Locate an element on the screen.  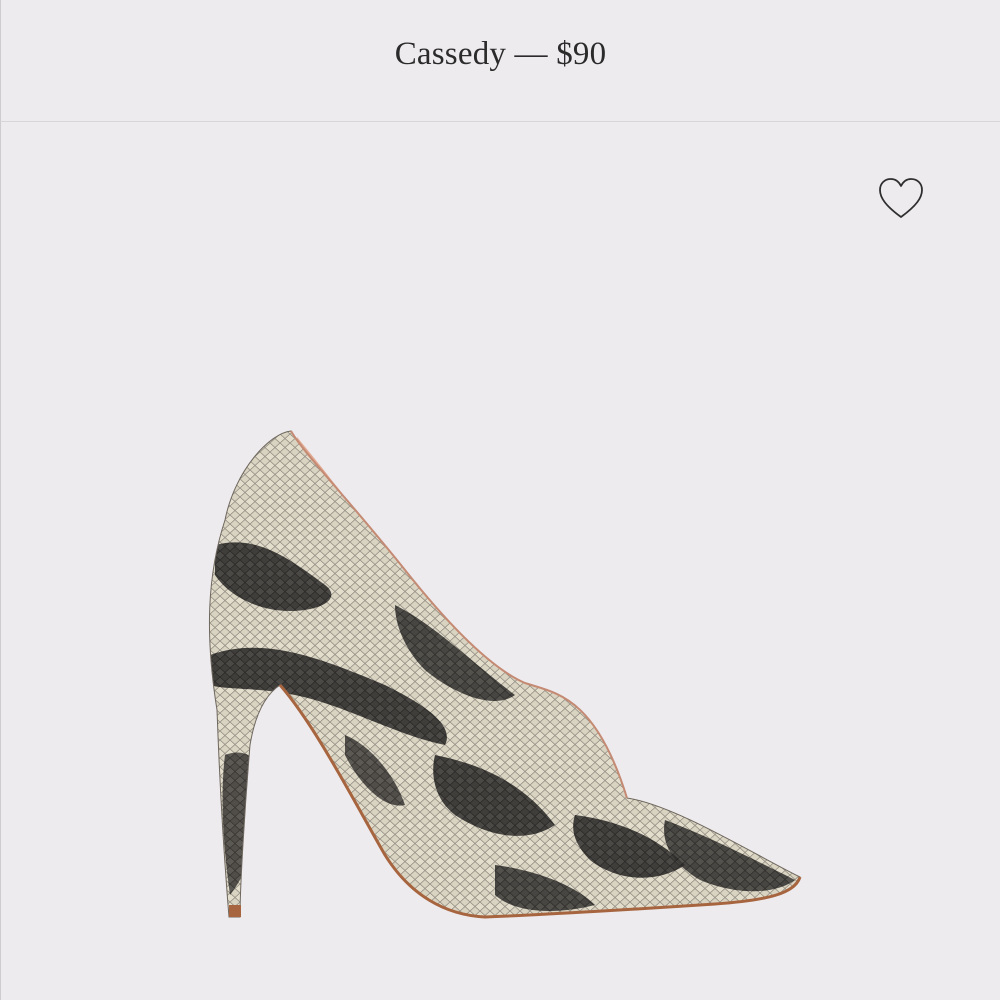
favorite-button is located at coordinates (901, 199).